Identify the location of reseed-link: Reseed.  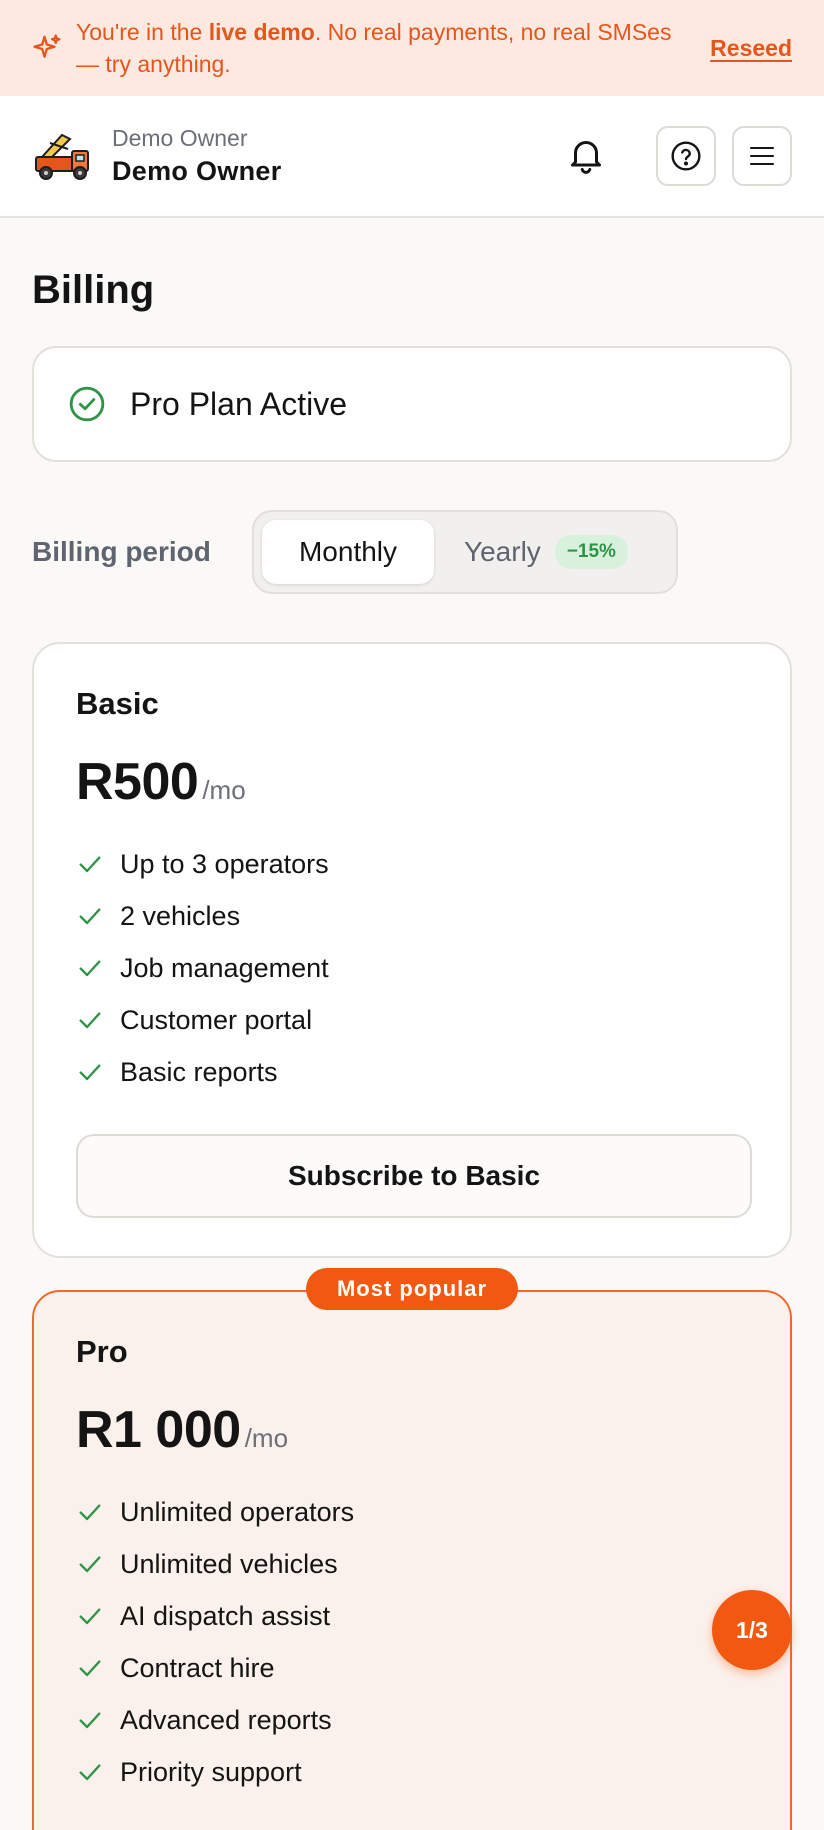
(751, 48).